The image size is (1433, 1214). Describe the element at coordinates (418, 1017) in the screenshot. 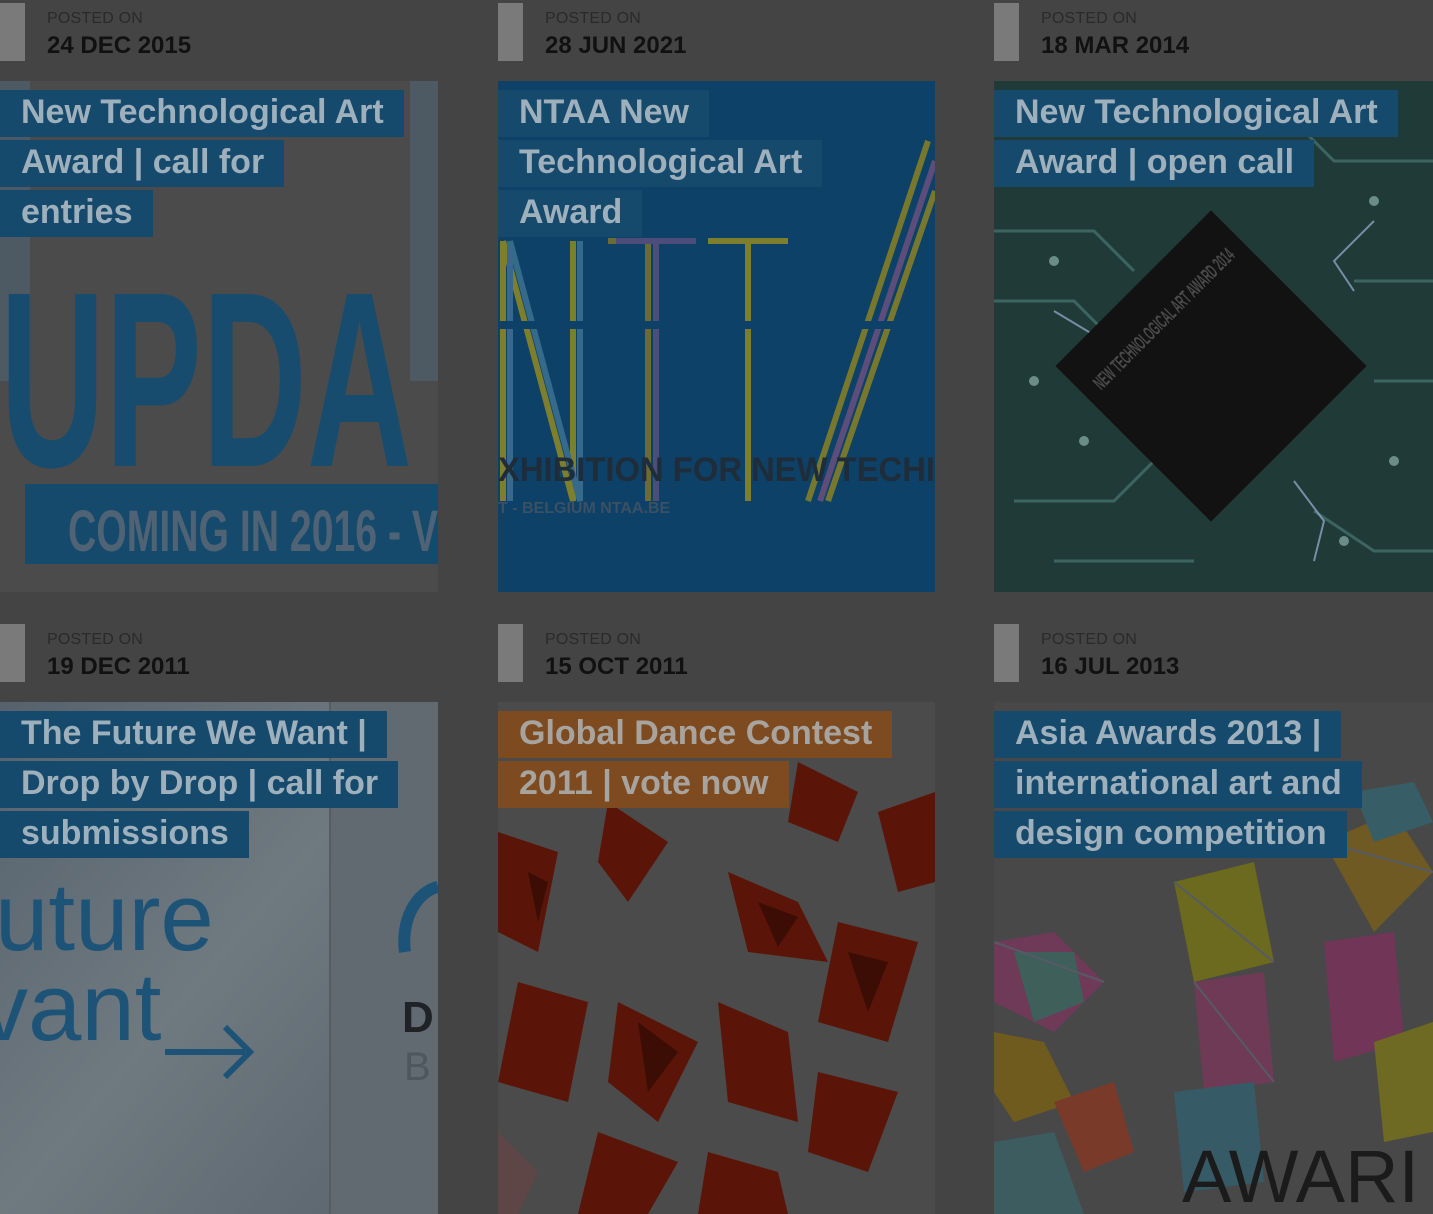

I see `thumb-side-letter: D` at that location.